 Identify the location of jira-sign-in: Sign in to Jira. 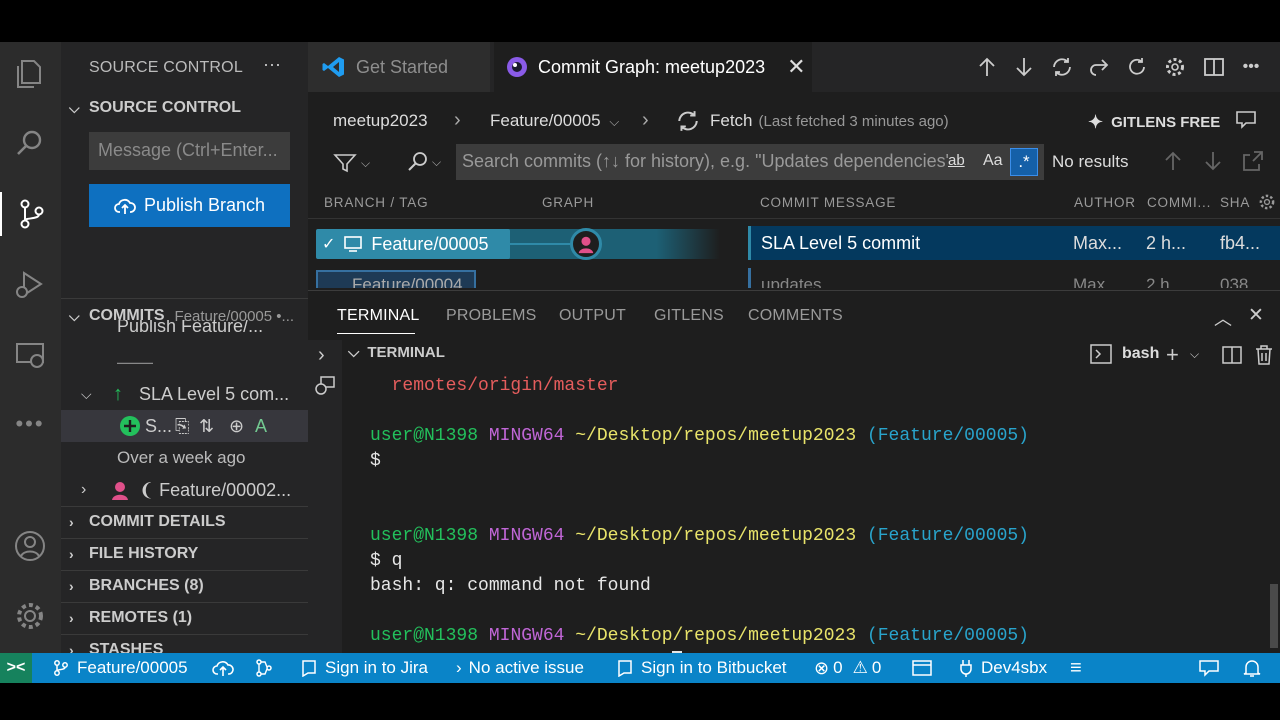
(364, 668).